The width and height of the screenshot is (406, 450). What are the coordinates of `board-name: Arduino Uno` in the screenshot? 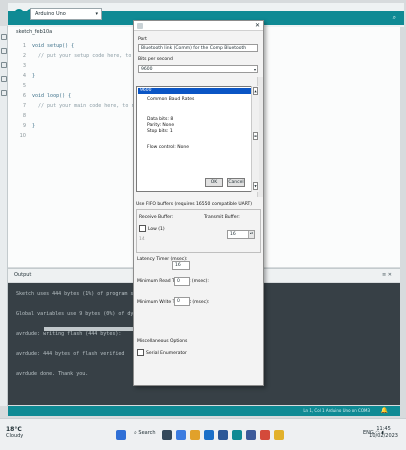 It's located at (50, 14).